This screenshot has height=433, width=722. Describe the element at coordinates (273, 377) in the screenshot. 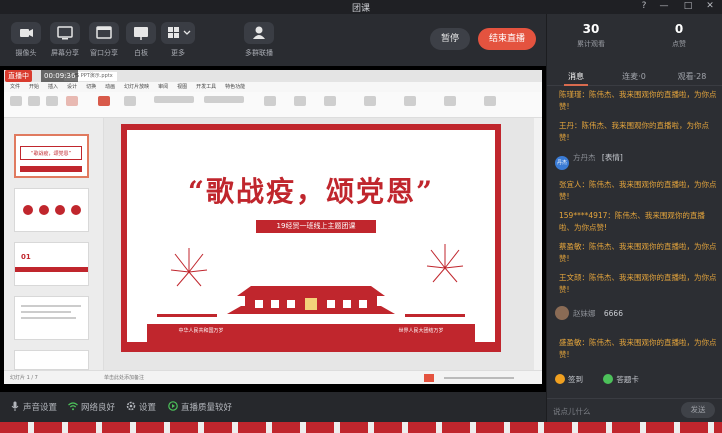

I see `wps-status-bar: 幻灯片 1 / 7 单击此处添加备注` at that location.